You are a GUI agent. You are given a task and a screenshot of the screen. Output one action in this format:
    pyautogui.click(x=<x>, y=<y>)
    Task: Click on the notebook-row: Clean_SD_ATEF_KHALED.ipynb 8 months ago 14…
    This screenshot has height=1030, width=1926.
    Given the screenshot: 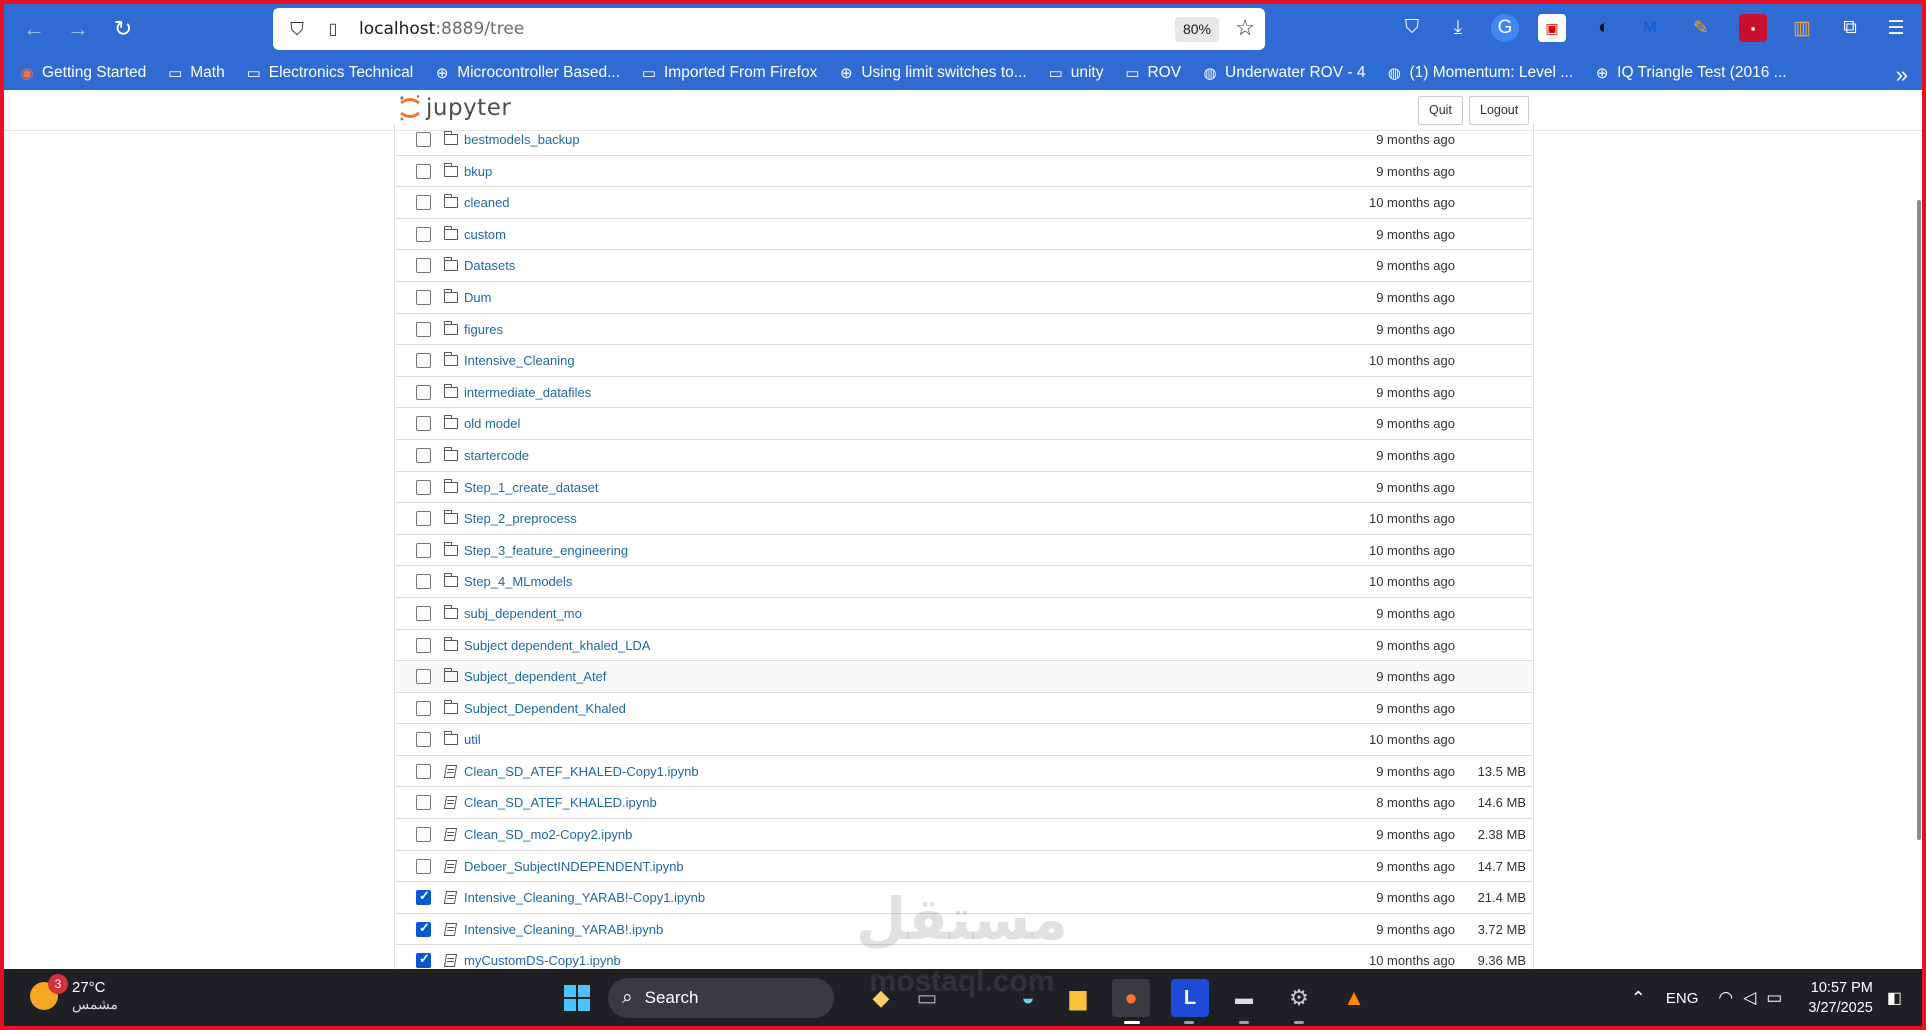 What is the action you would take?
    pyautogui.click(x=964, y=803)
    